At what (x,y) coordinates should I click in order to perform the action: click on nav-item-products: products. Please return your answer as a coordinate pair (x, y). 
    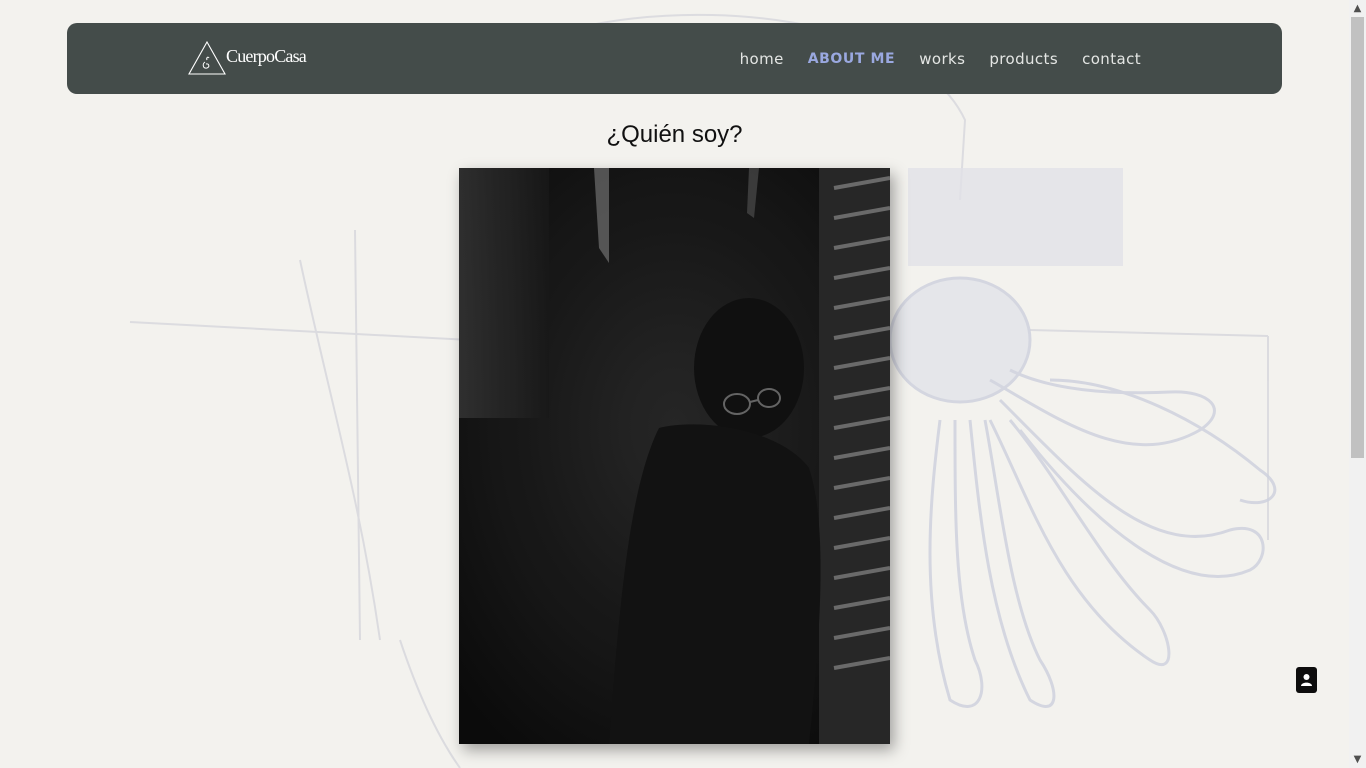
    Looking at the image, I should click on (1023, 59).